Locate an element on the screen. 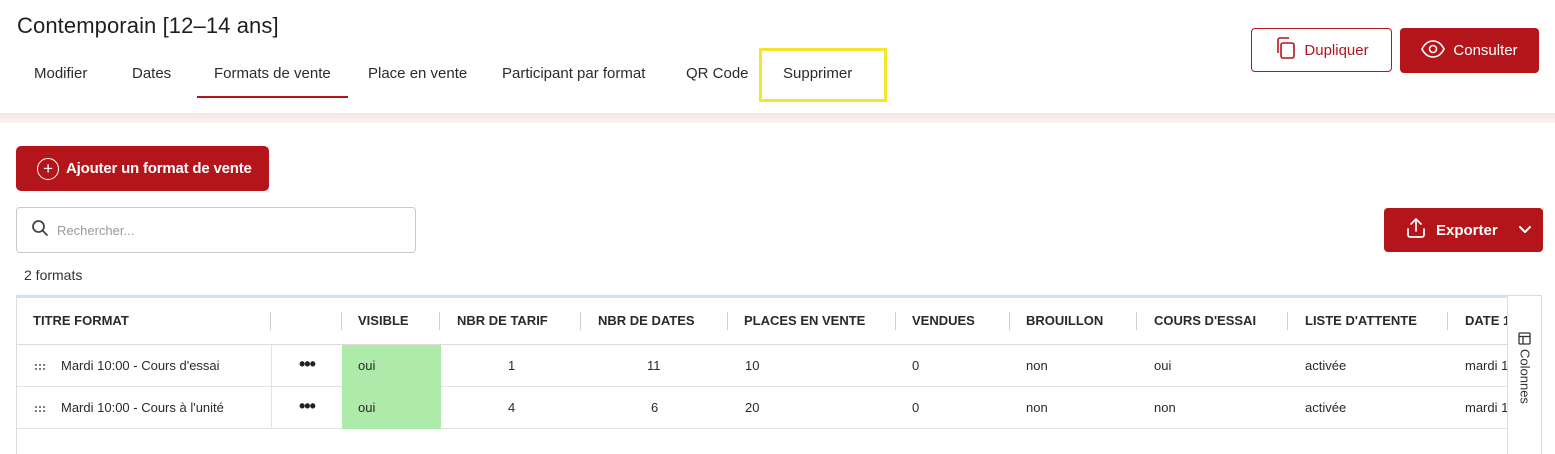  cell-nbr-tarif: 4 is located at coordinates (512, 407).